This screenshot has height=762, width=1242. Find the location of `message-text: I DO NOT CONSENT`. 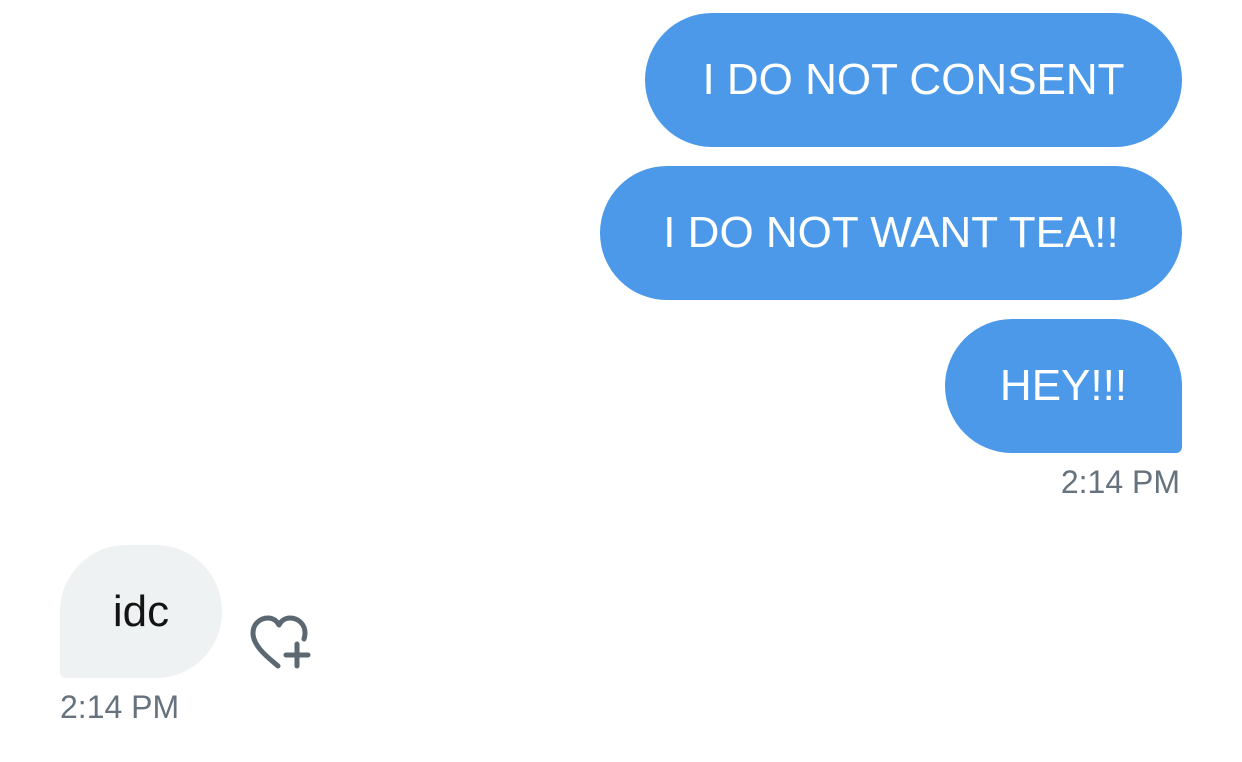

message-text: I DO NOT CONSENT is located at coordinates (913, 79).